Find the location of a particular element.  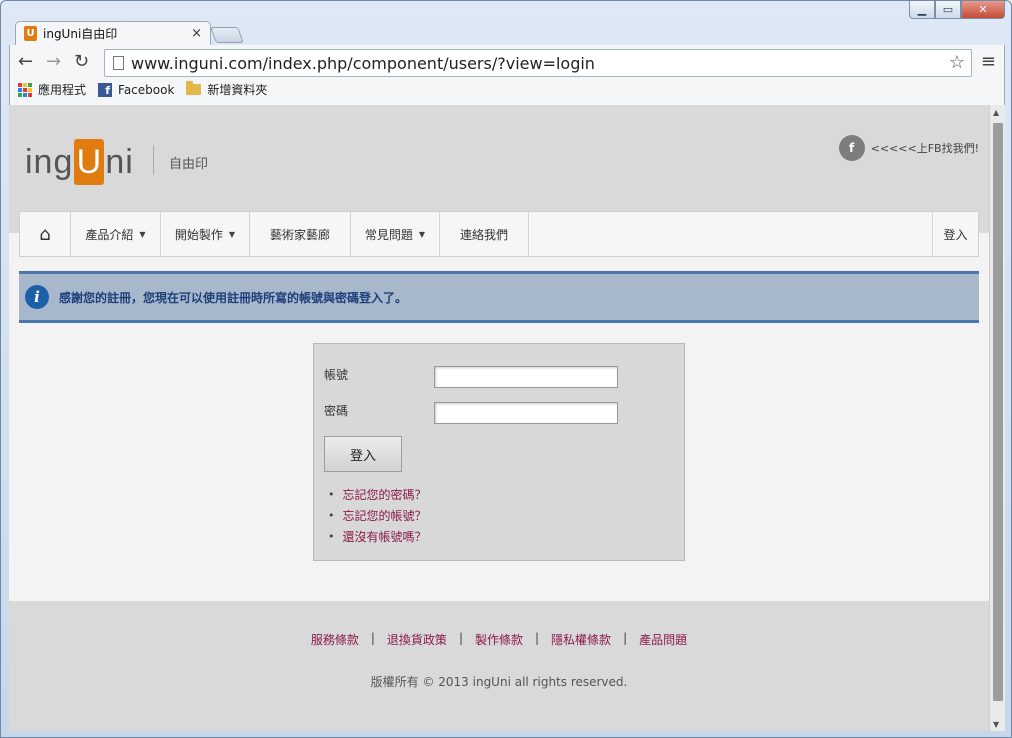

facebook-circle-icon: f is located at coordinates (851, 148).